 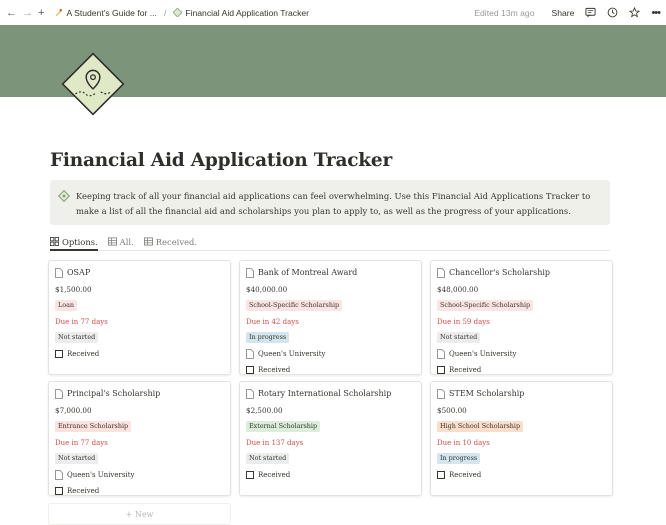 What do you see at coordinates (452, 410) in the screenshot?
I see `card-amount: $500.00` at bounding box center [452, 410].